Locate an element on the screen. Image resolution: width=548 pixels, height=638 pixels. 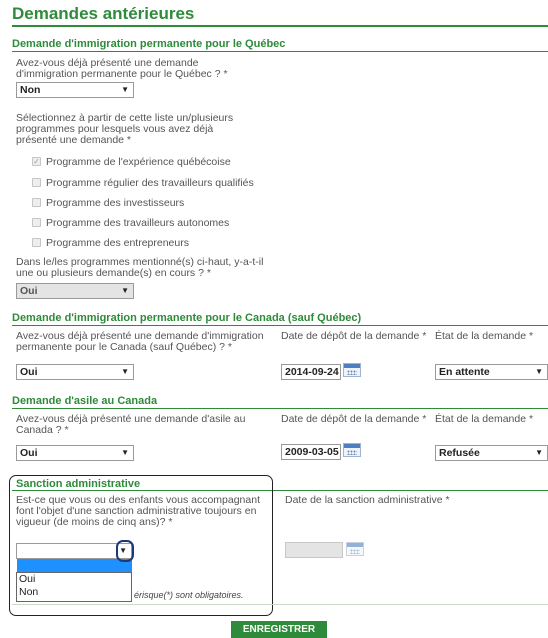
canada-date-value: 2014-09-24 is located at coordinates (312, 372).